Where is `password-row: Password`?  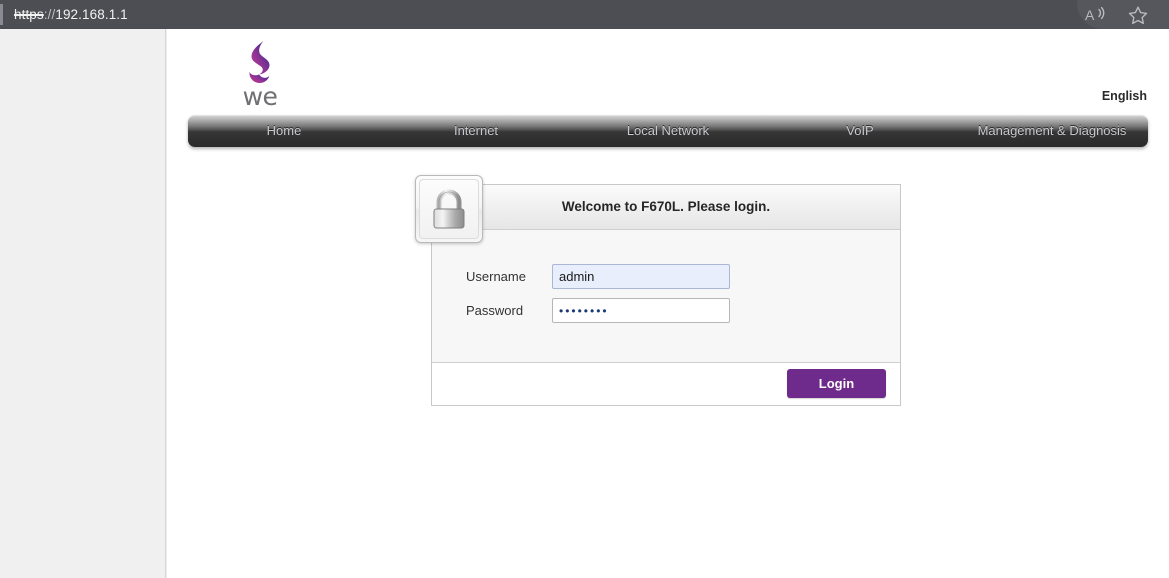
password-row: Password is located at coordinates (666, 310).